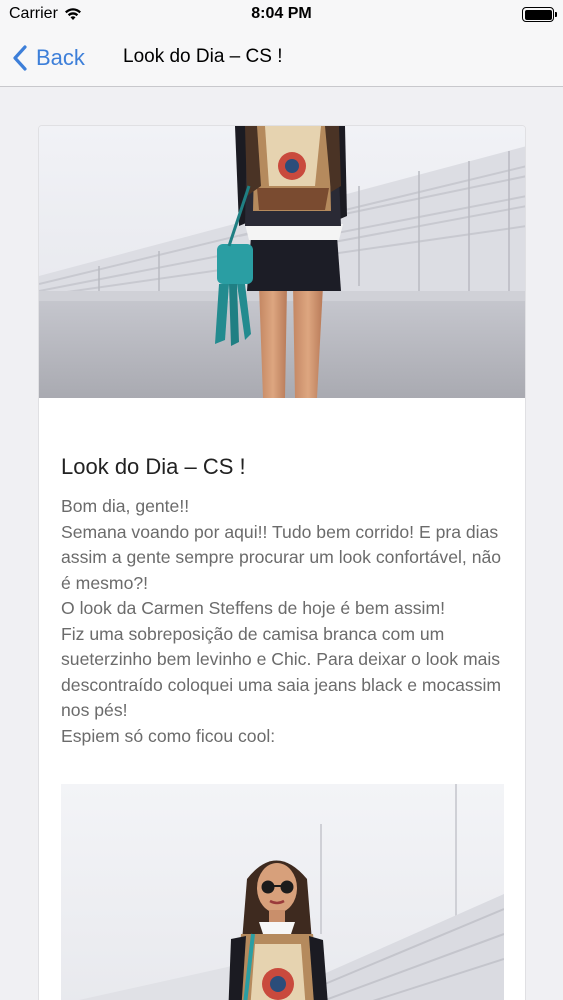 This screenshot has height=1000, width=563. Describe the element at coordinates (20, 58) in the screenshot. I see `chevron-left-icon` at that location.